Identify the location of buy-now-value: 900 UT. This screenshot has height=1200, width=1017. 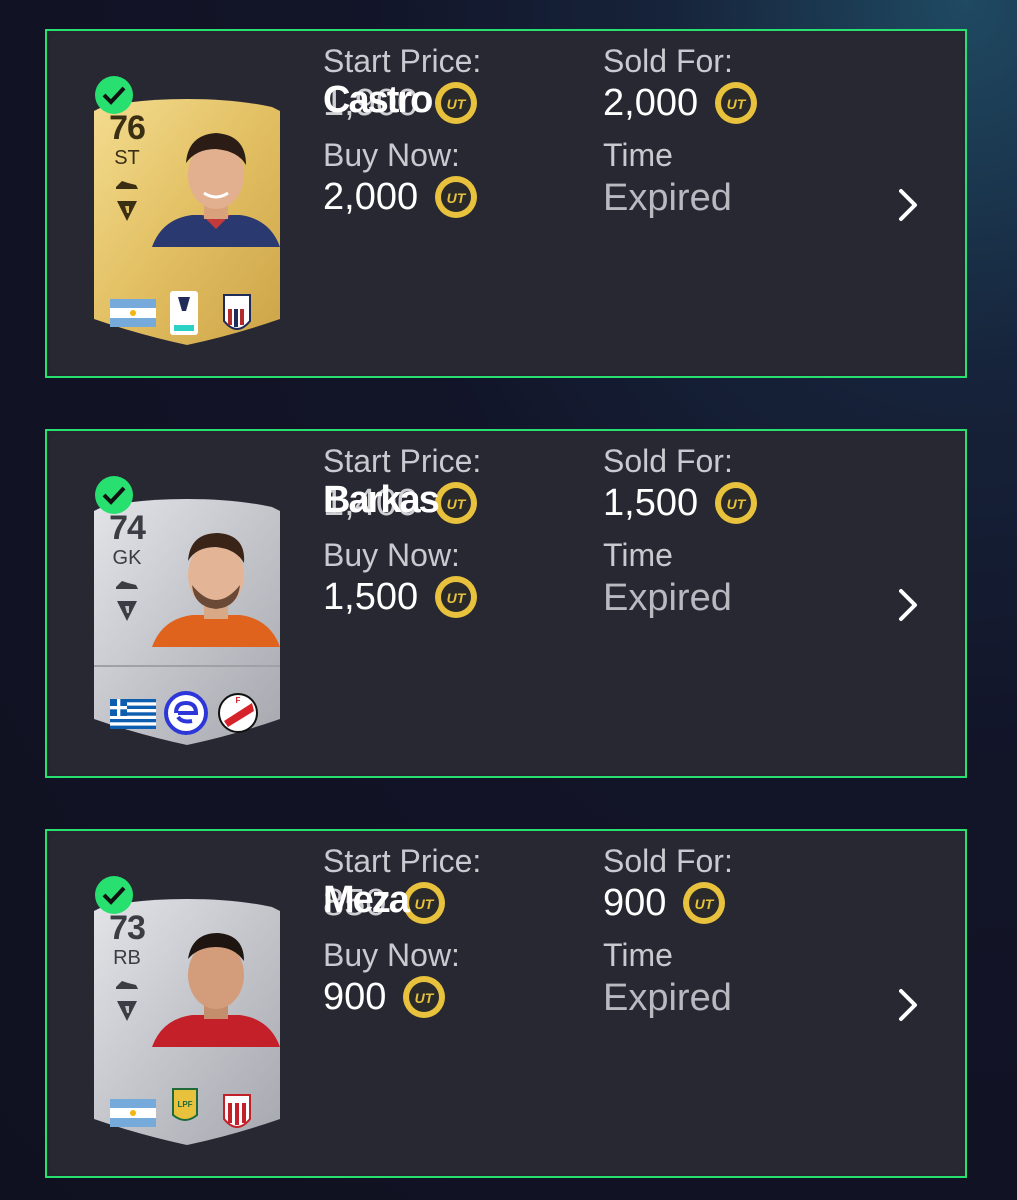
(384, 997).